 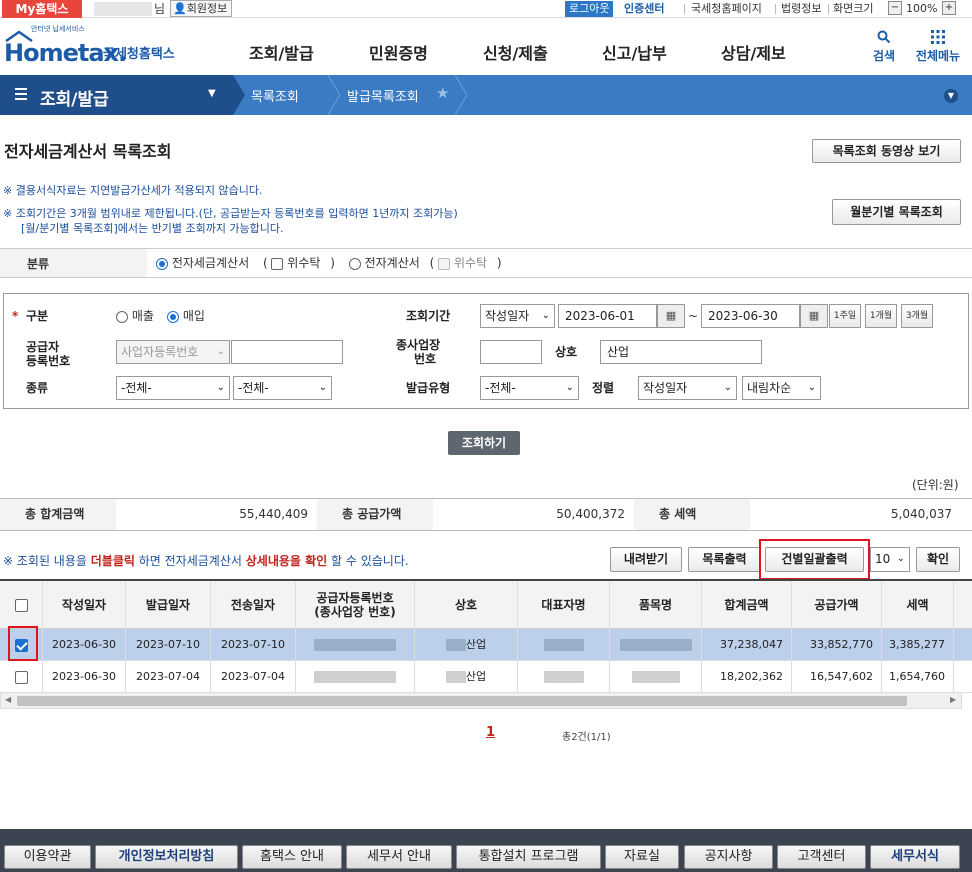 I want to click on supplier-reg-number-input, so click(x=287, y=352).